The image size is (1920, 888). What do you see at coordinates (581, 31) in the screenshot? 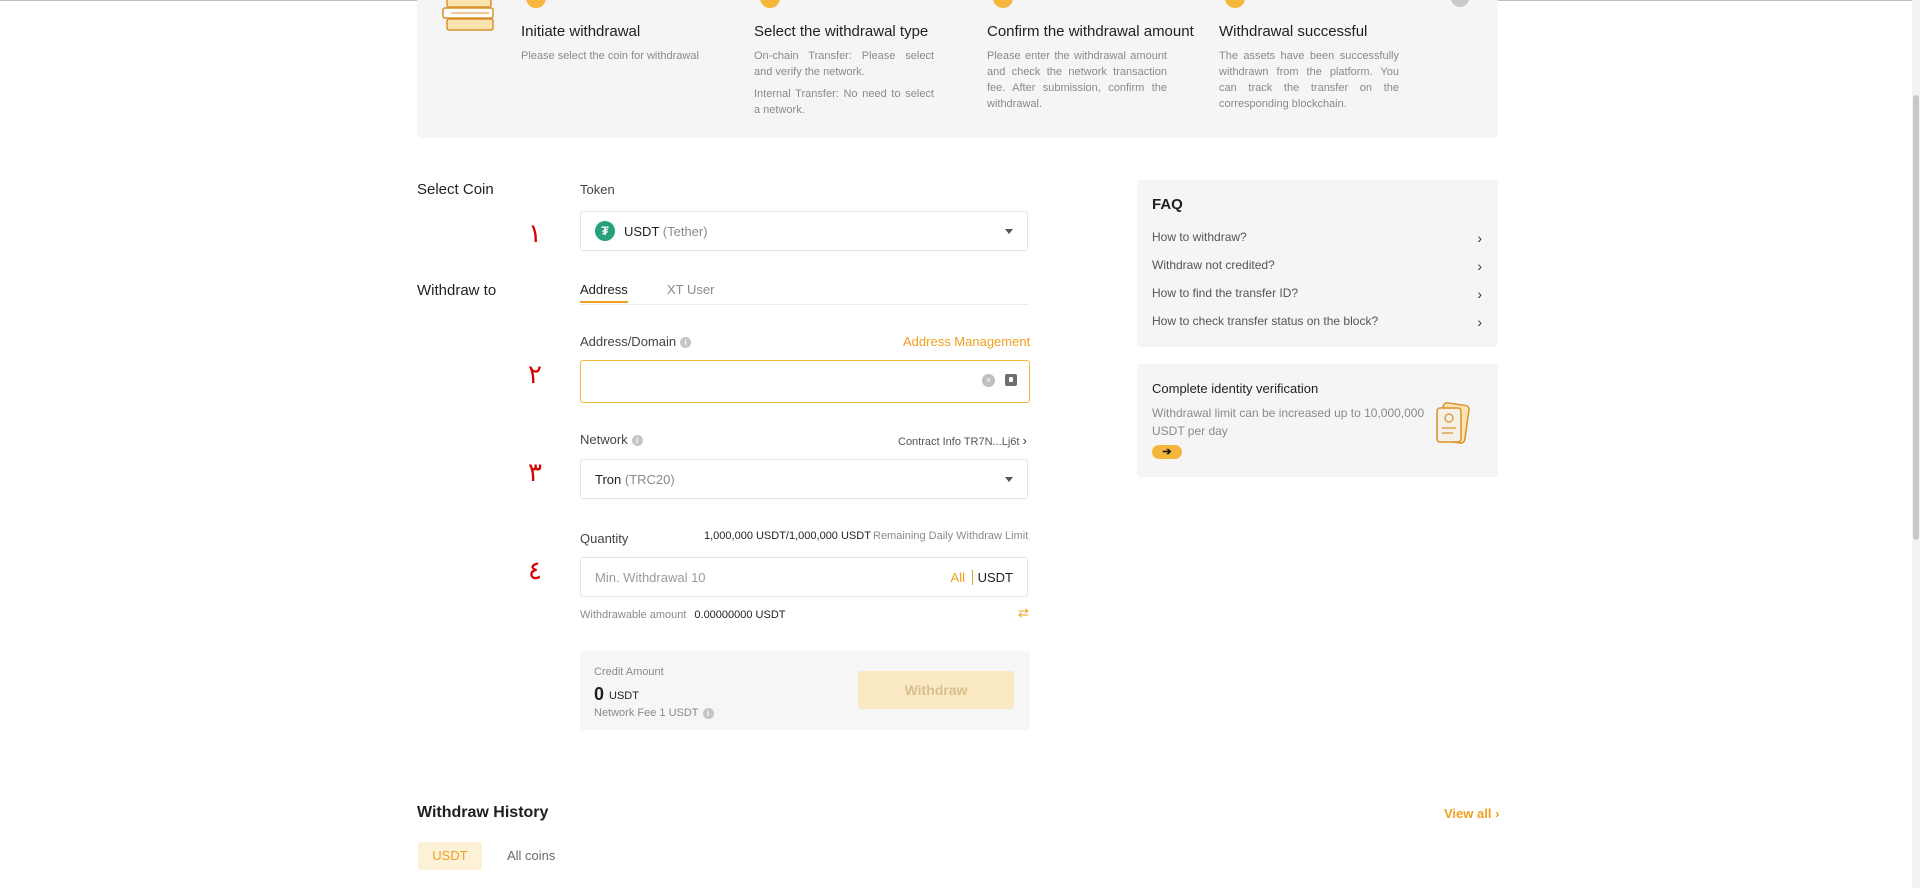
I see `step-title: Initiate withdrawal` at bounding box center [581, 31].